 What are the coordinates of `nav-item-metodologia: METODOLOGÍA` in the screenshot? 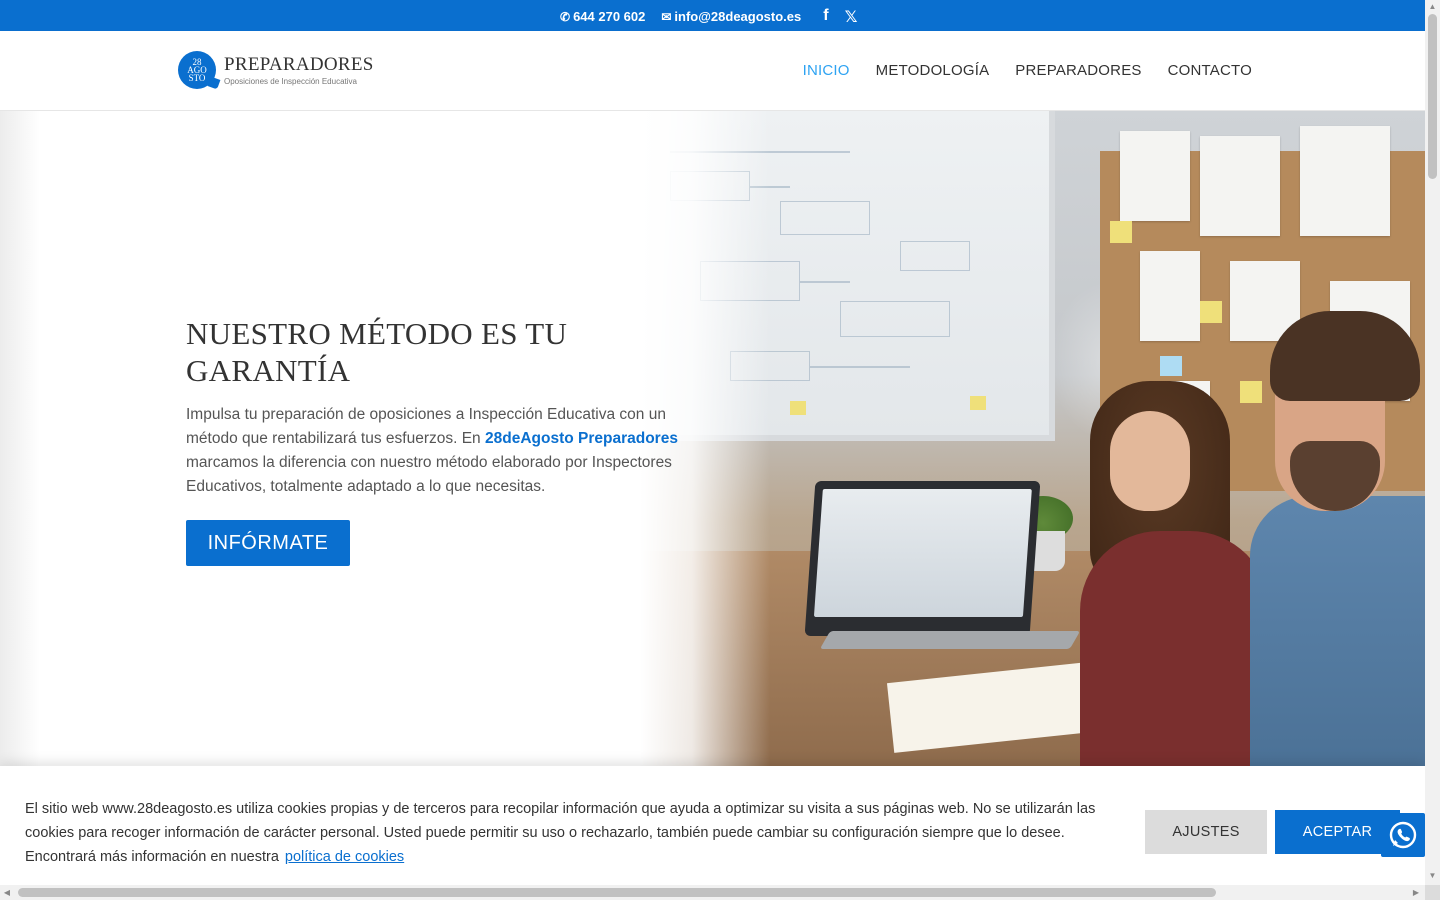 It's located at (933, 70).